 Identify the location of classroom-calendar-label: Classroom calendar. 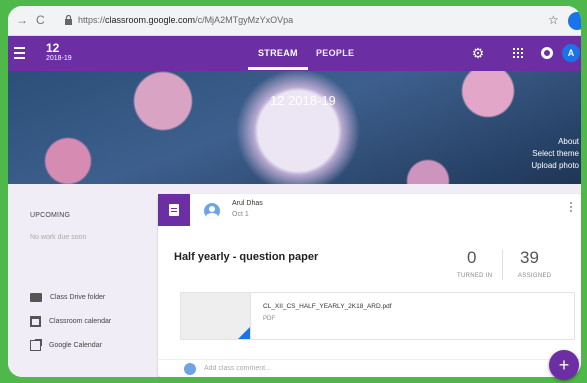
(80, 321).